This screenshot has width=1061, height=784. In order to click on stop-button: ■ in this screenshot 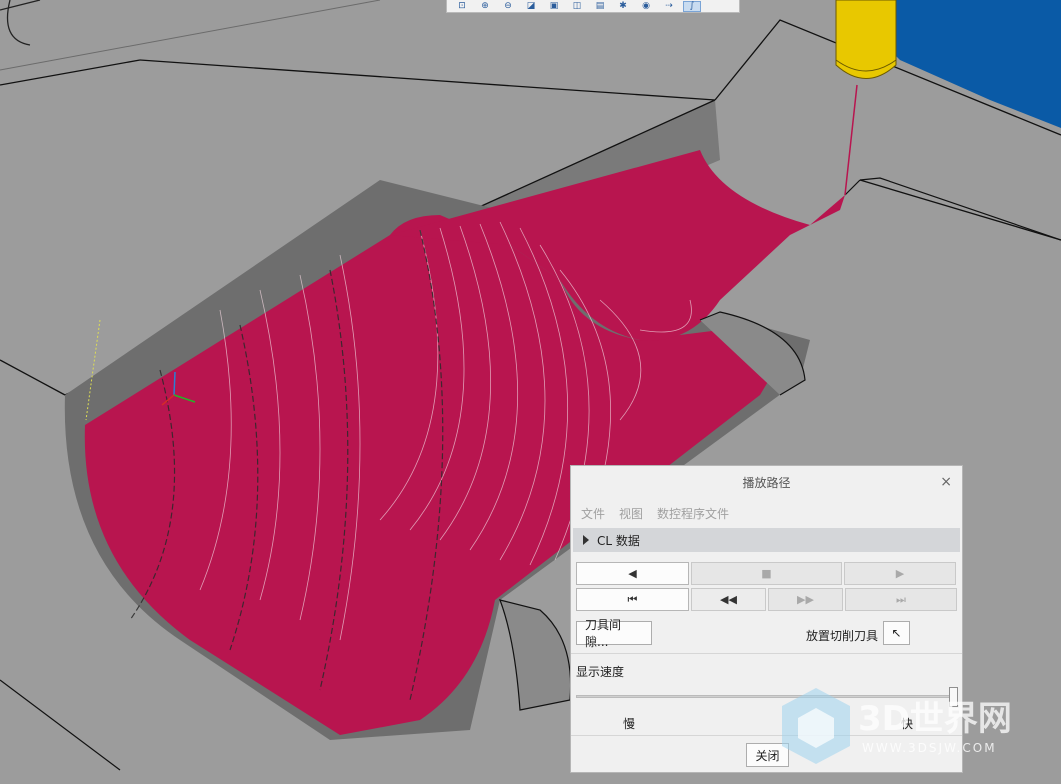, I will do `click(766, 573)`.